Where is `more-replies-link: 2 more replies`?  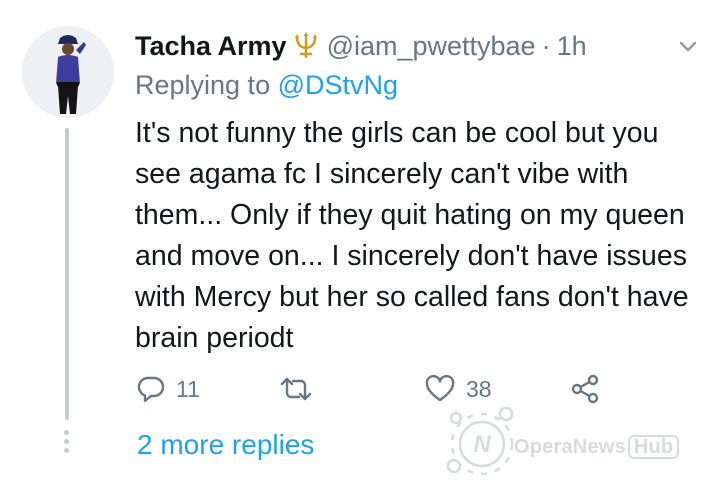 more-replies-link: 2 more replies is located at coordinates (225, 445).